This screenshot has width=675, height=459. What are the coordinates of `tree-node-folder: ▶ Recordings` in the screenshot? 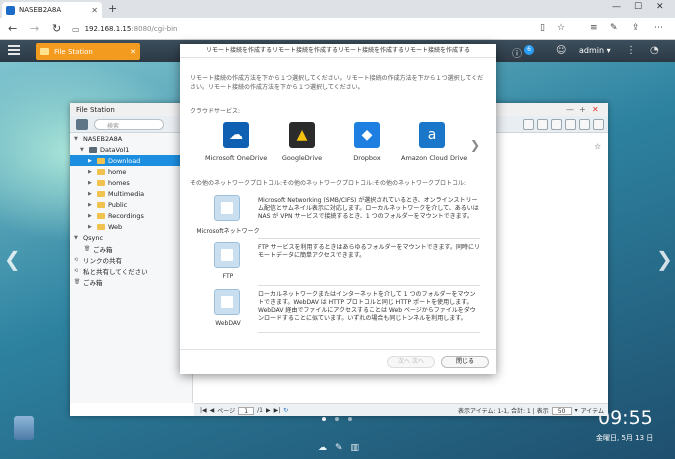 It's located at (131, 215).